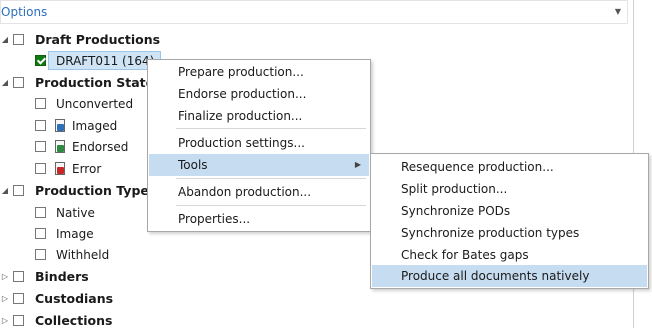 Image resolution: width=652 pixels, height=331 pixels. I want to click on tree-label: Image, so click(75, 234).